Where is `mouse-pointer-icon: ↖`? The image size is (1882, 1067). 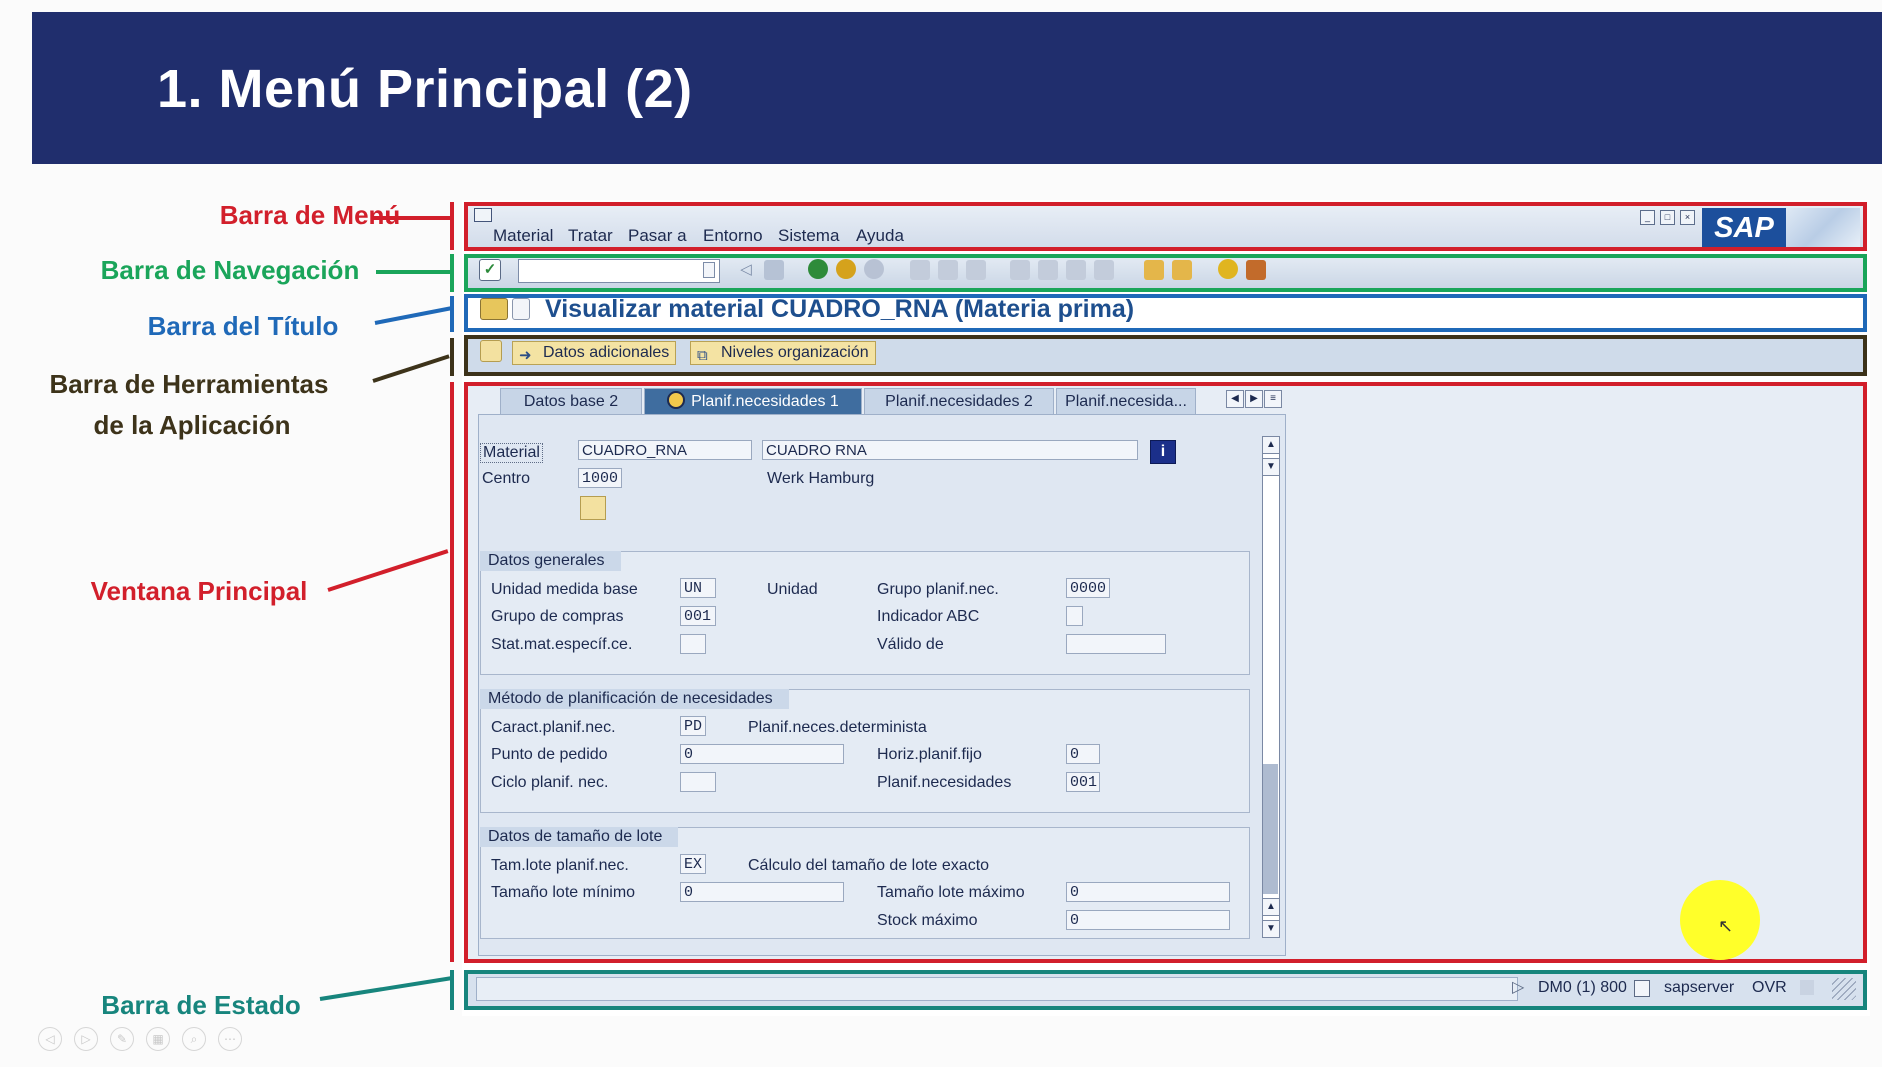 mouse-pointer-icon: ↖ is located at coordinates (1726, 926).